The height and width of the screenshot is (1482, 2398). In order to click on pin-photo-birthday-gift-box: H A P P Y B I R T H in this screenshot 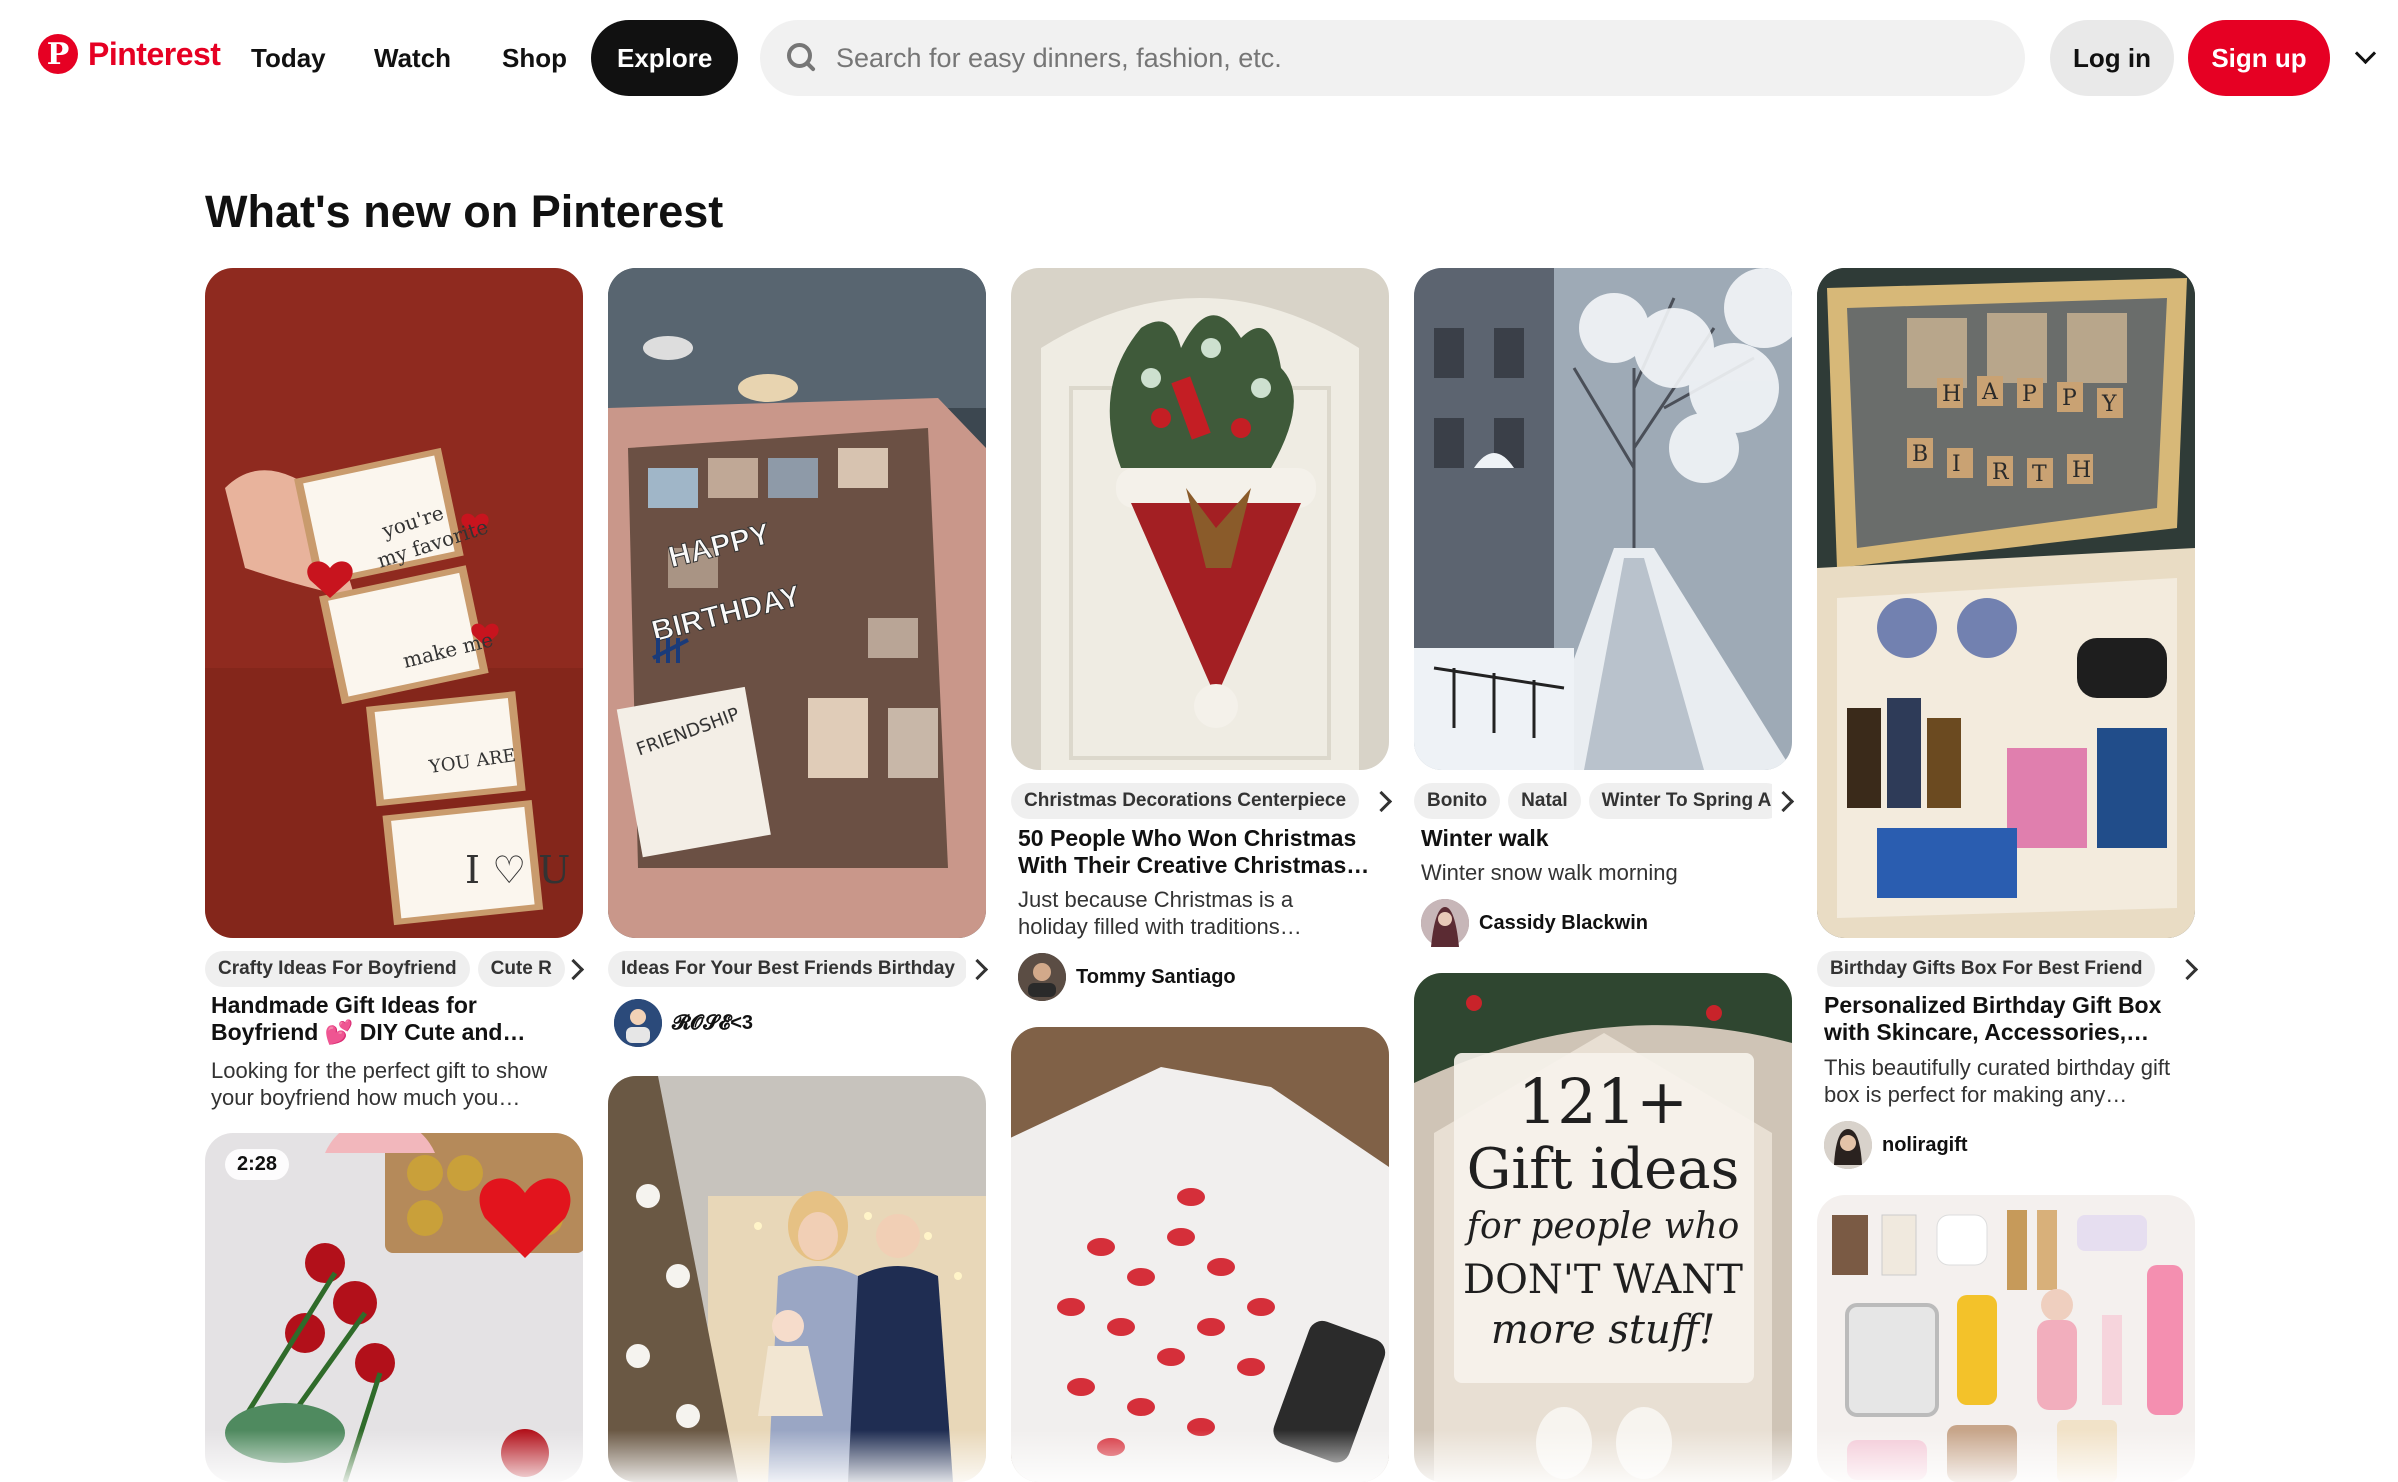, I will do `click(2006, 603)`.